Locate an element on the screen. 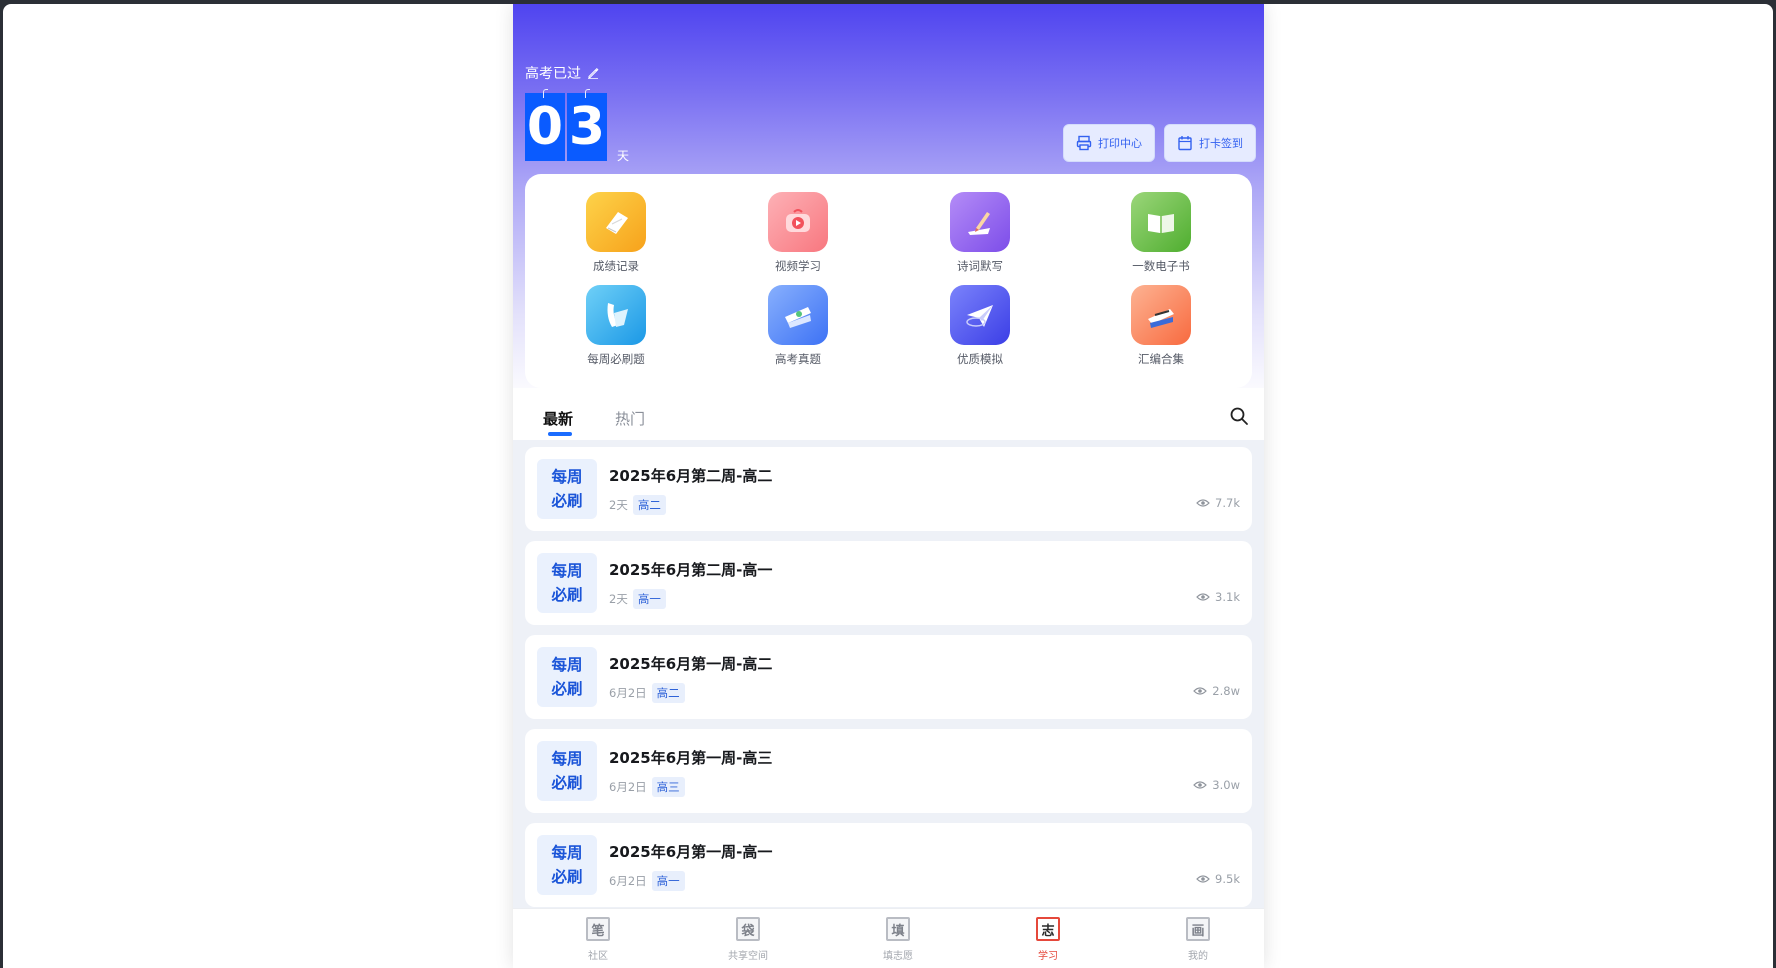  community-icon: 笔 is located at coordinates (598, 929).